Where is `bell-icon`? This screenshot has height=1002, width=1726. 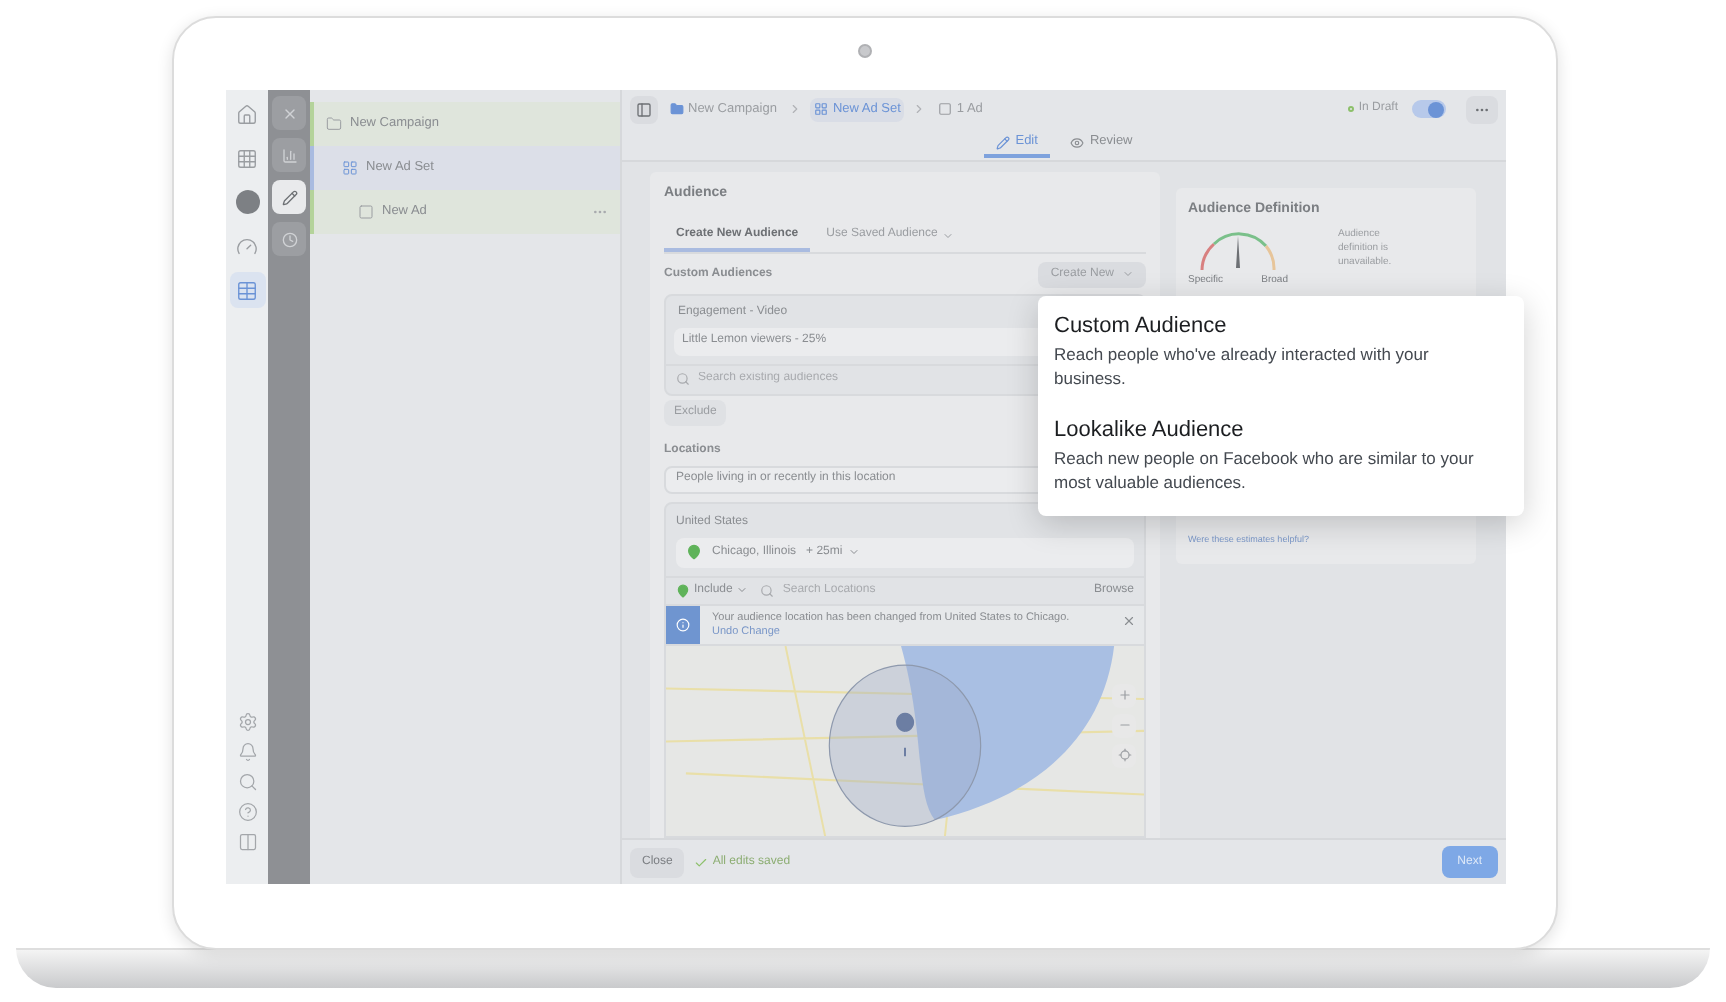 bell-icon is located at coordinates (247, 752).